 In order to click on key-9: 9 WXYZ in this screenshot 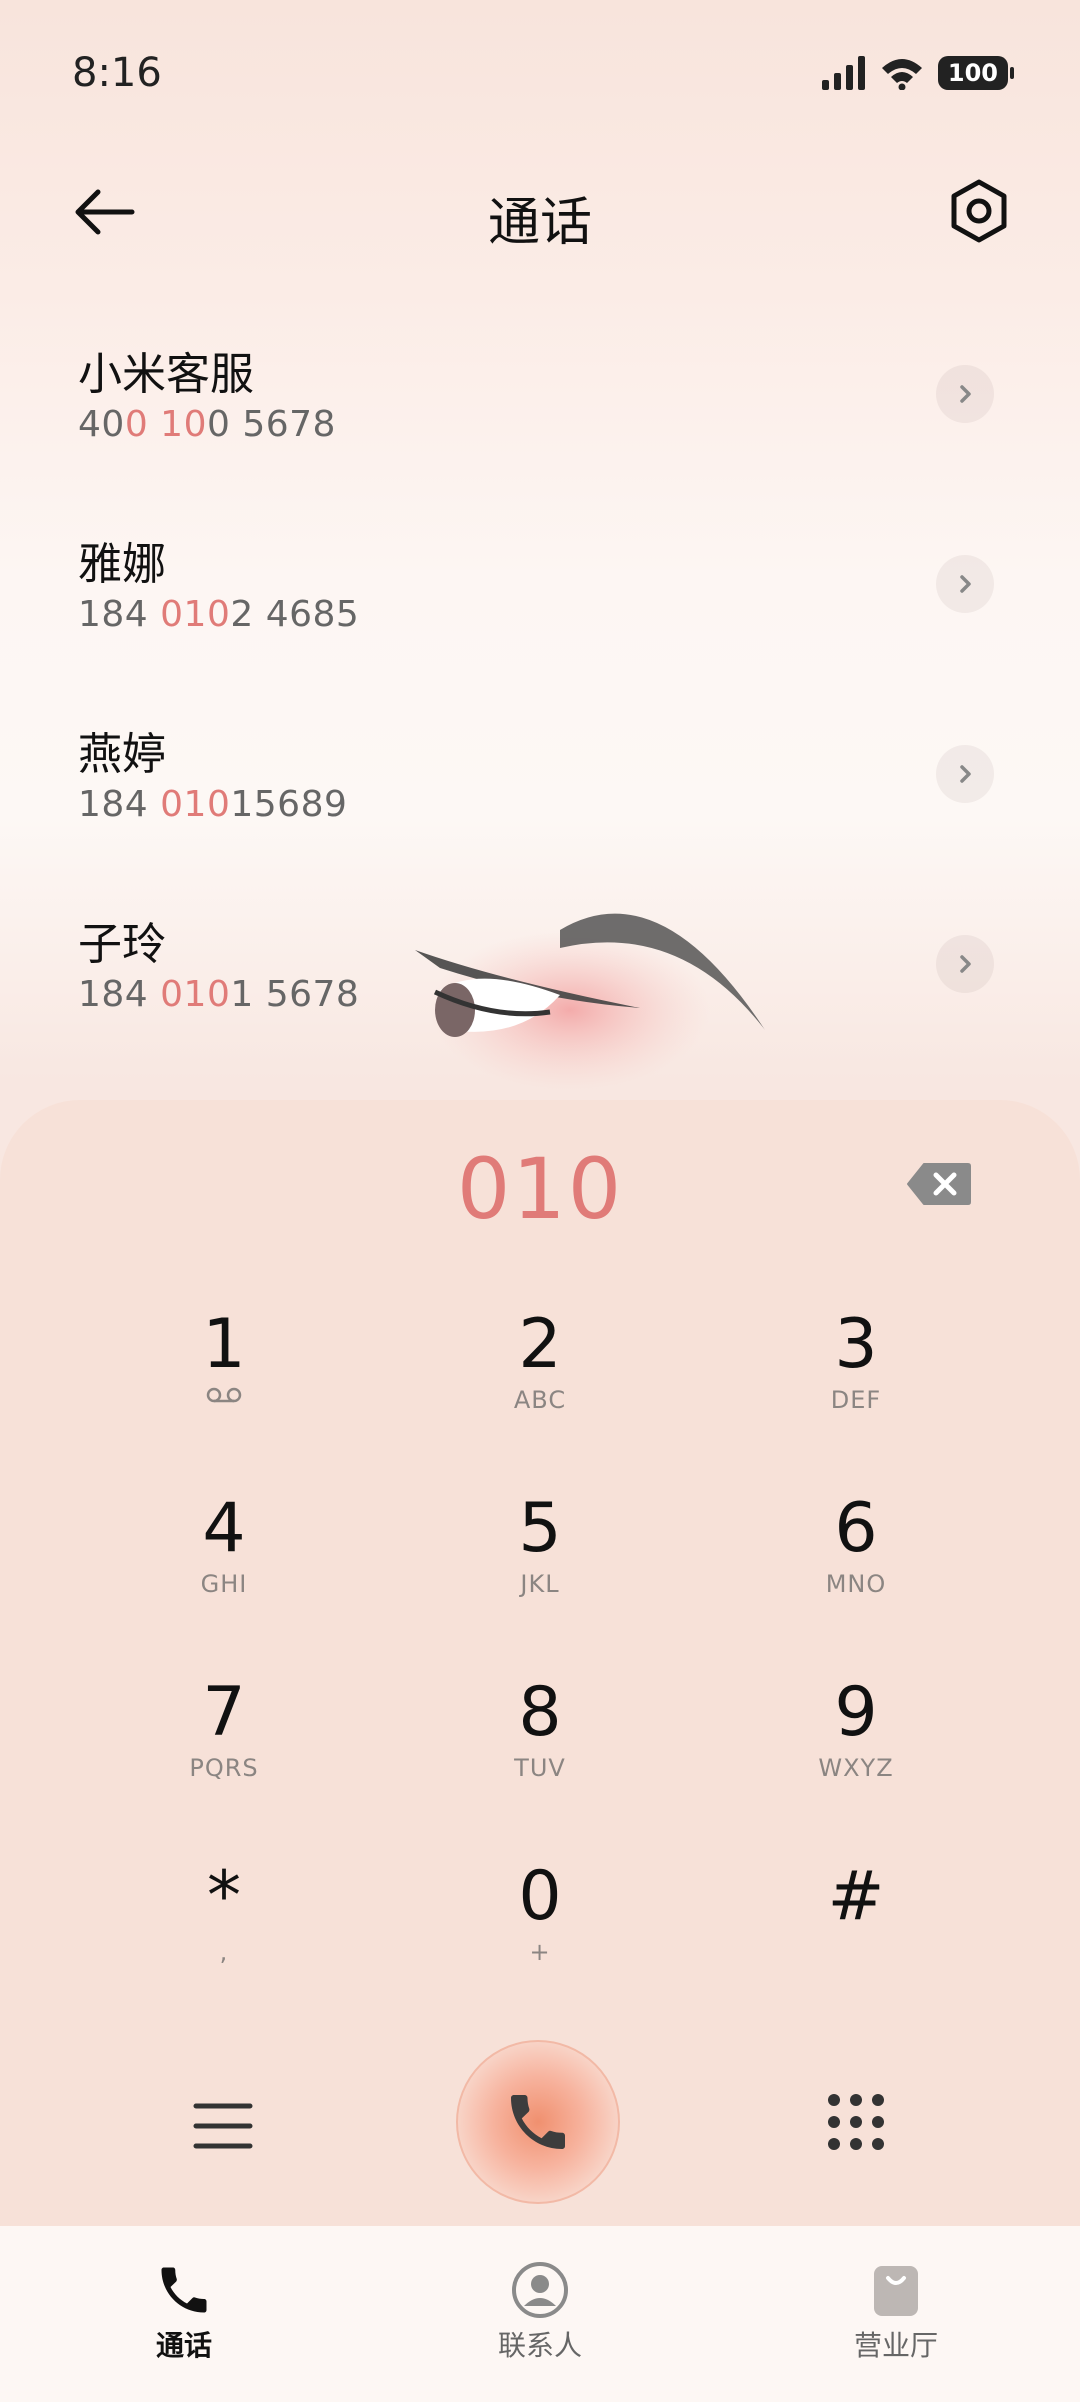, I will do `click(856, 1748)`.